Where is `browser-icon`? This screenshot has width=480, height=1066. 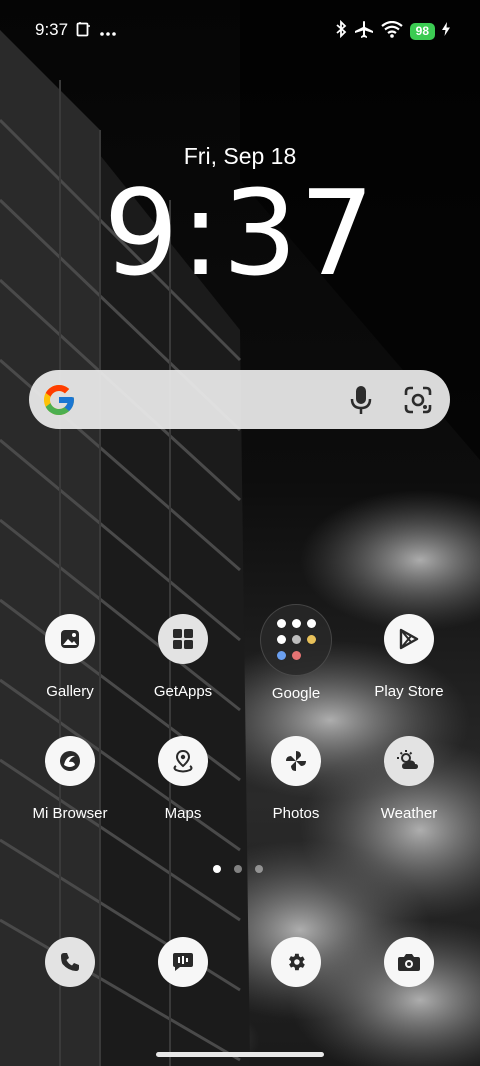 browser-icon is located at coordinates (70, 761).